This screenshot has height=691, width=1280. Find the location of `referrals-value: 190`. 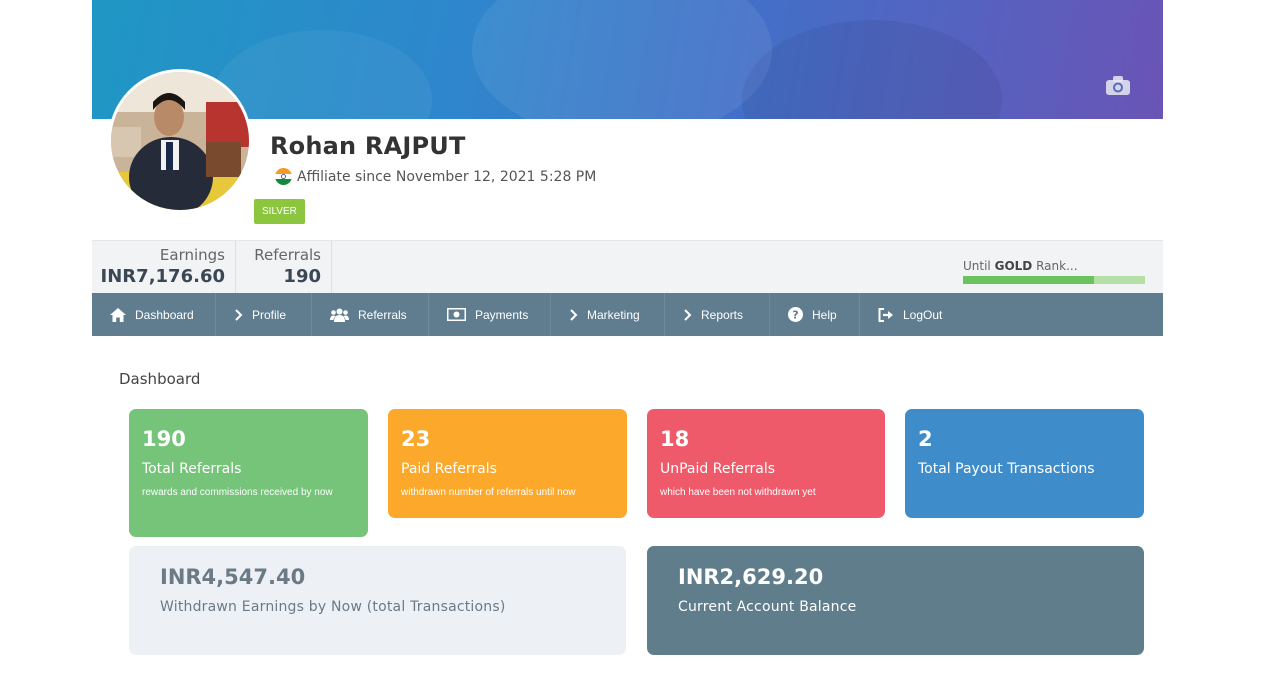

referrals-value: 190 is located at coordinates (302, 276).